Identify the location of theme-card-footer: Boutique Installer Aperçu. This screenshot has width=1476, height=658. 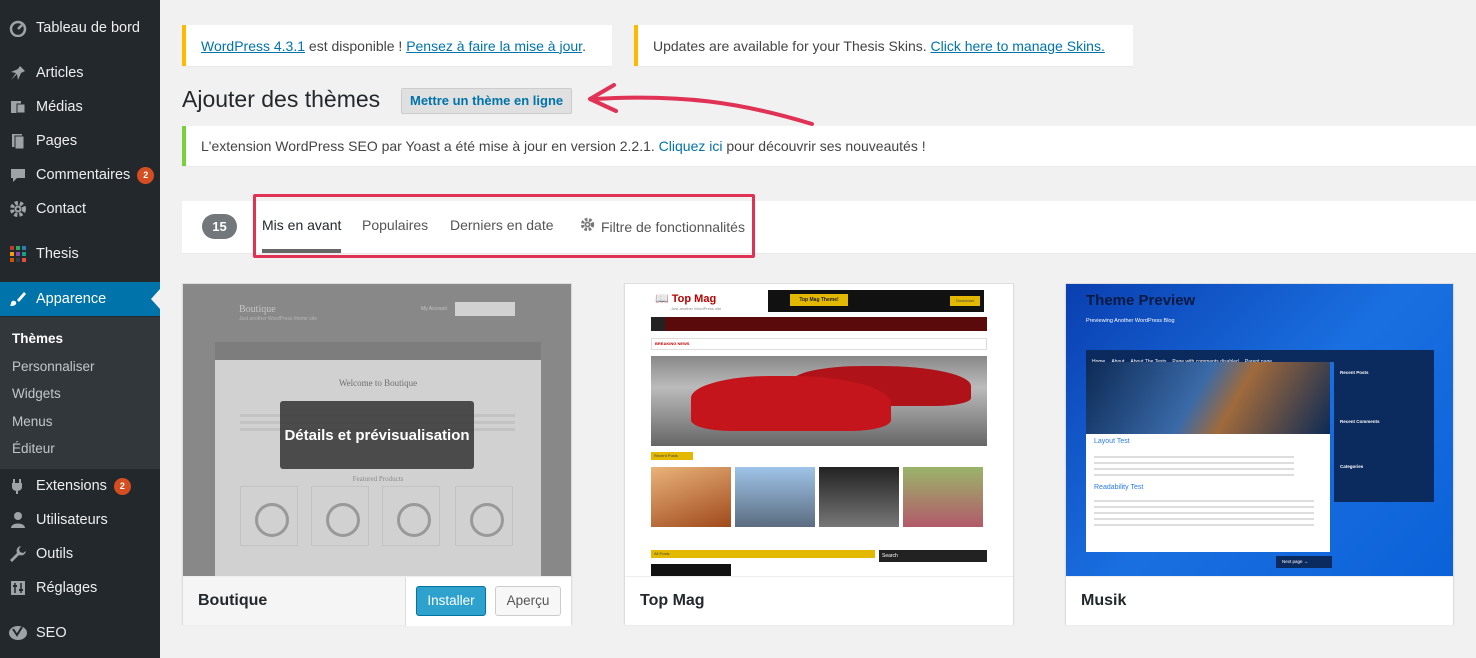
(377, 601).